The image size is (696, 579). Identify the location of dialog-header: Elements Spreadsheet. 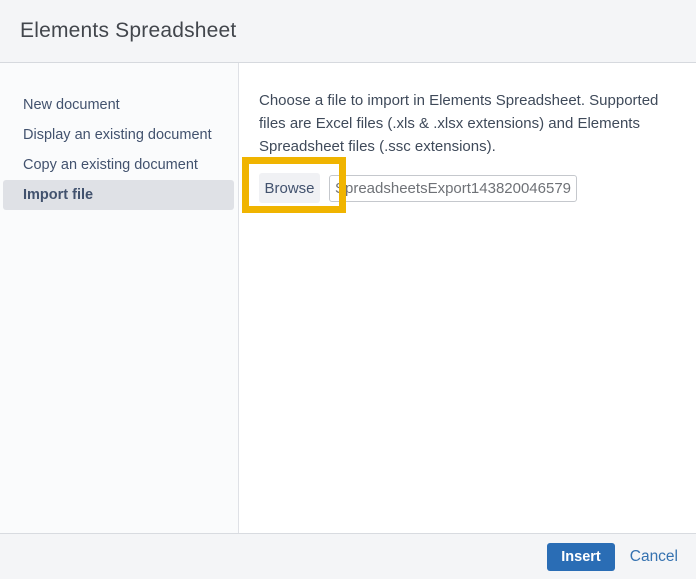
(348, 31).